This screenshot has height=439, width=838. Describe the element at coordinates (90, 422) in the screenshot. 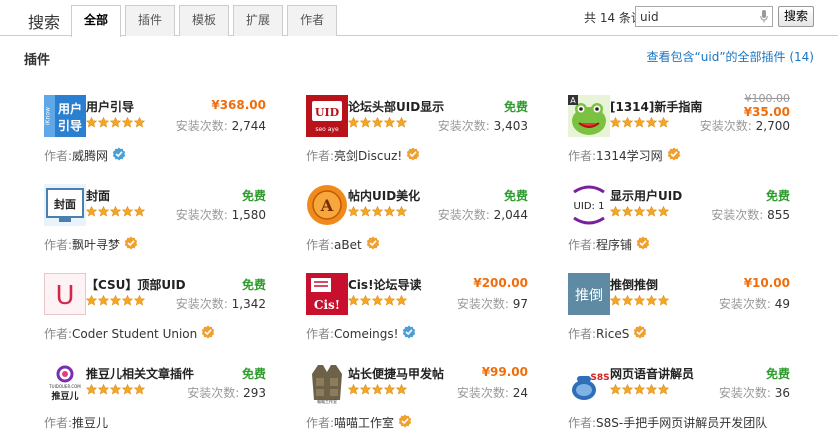

I see `author-name: 推豆儿` at that location.